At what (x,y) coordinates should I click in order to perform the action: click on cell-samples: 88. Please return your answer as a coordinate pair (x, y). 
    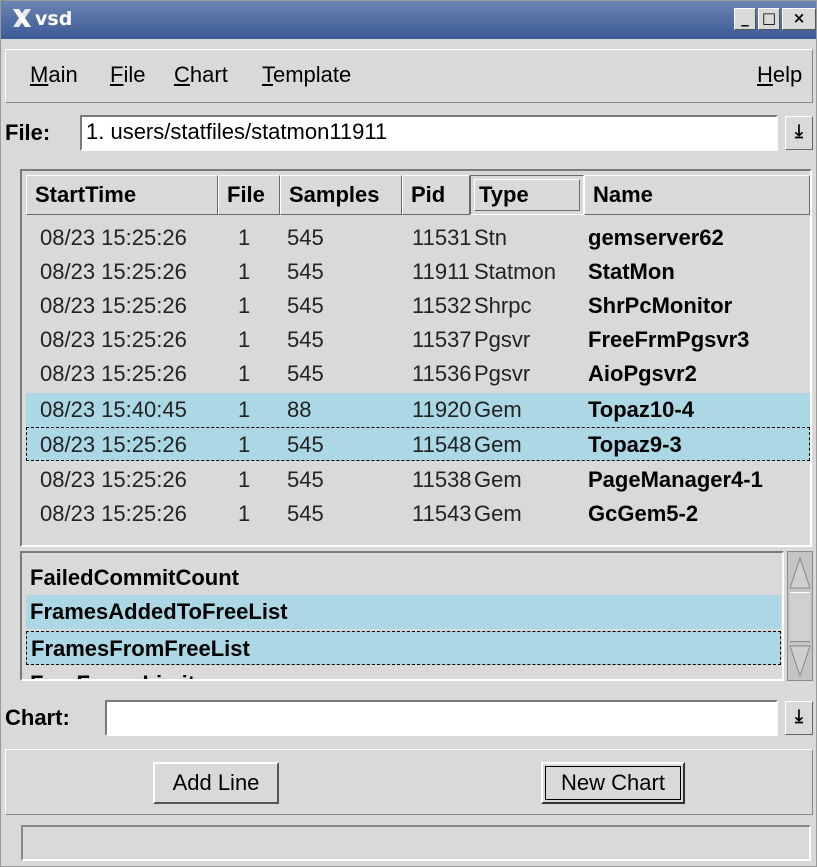
    Looking at the image, I should click on (299, 409).